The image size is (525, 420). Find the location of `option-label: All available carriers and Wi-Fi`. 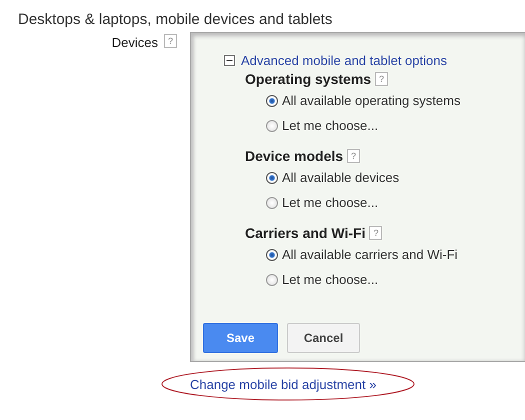

option-label: All available carriers and Wi-Fi is located at coordinates (370, 254).